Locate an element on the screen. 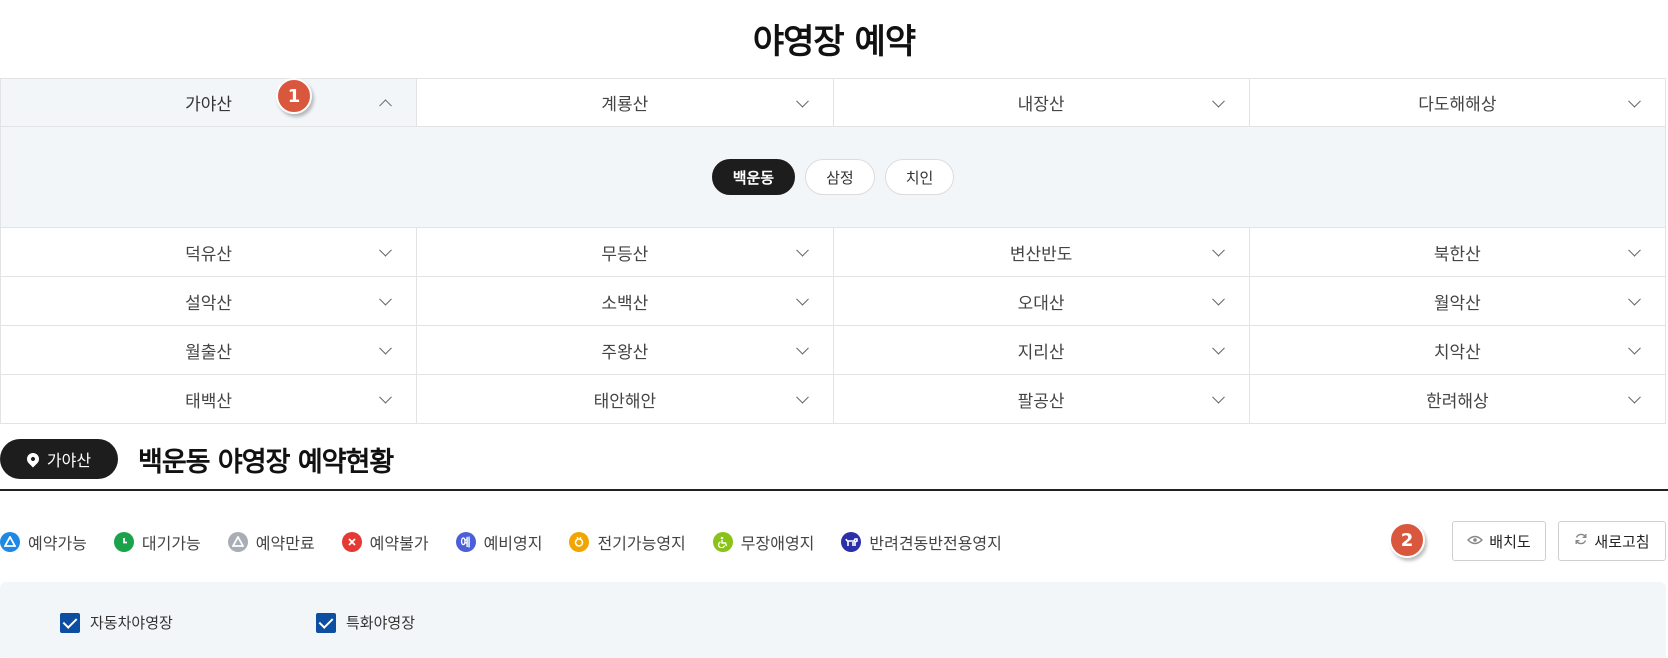 The image size is (1668, 658). park-tab: 무등산 is located at coordinates (625, 252).